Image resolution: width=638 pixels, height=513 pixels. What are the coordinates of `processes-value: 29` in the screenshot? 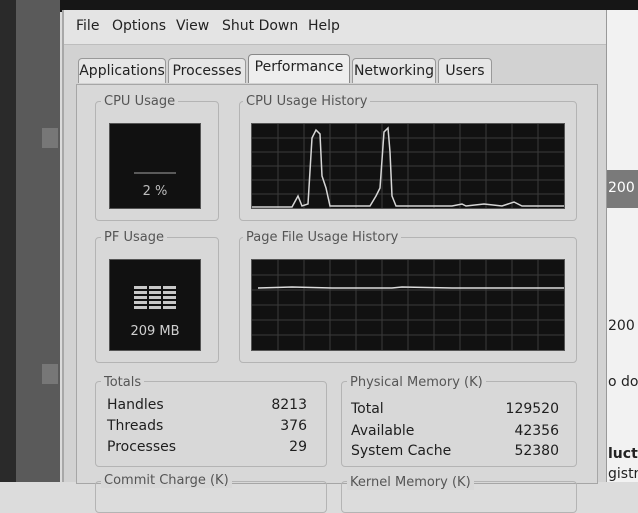 It's located at (298, 447).